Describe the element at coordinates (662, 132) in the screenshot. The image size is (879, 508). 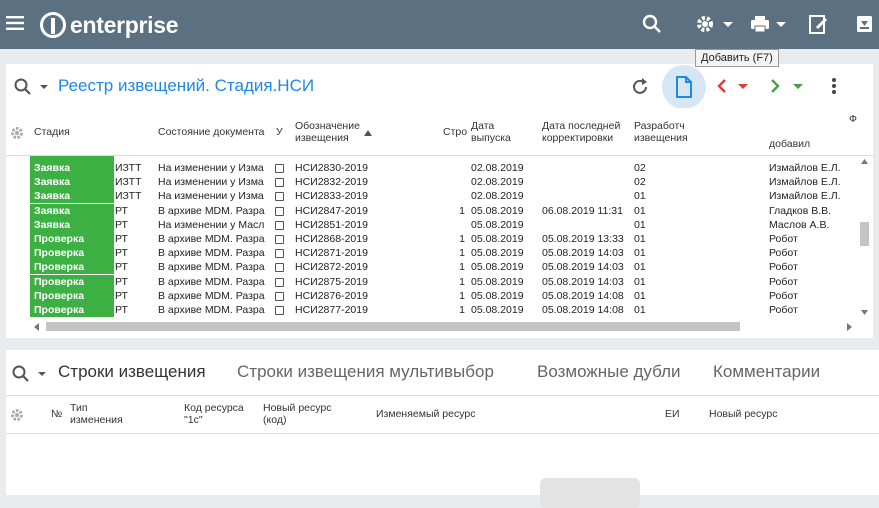
I see `col-developer: Разработч извещения` at that location.